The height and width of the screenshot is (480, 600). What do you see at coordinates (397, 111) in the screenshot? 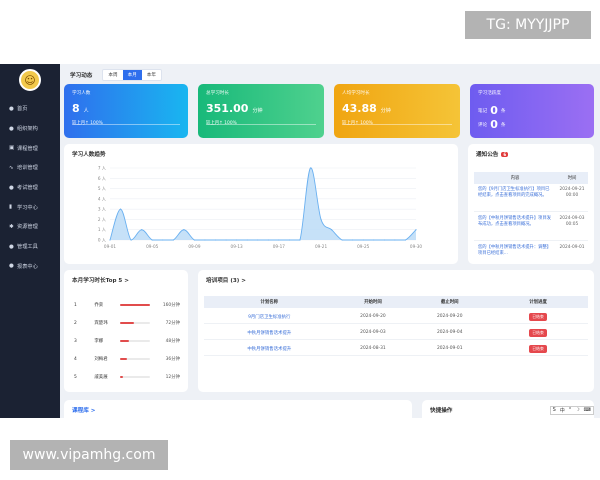
I see `stat-card-avg-time: 人均学习时长 43.88 分钟 较上月↑ 100%` at bounding box center [397, 111].